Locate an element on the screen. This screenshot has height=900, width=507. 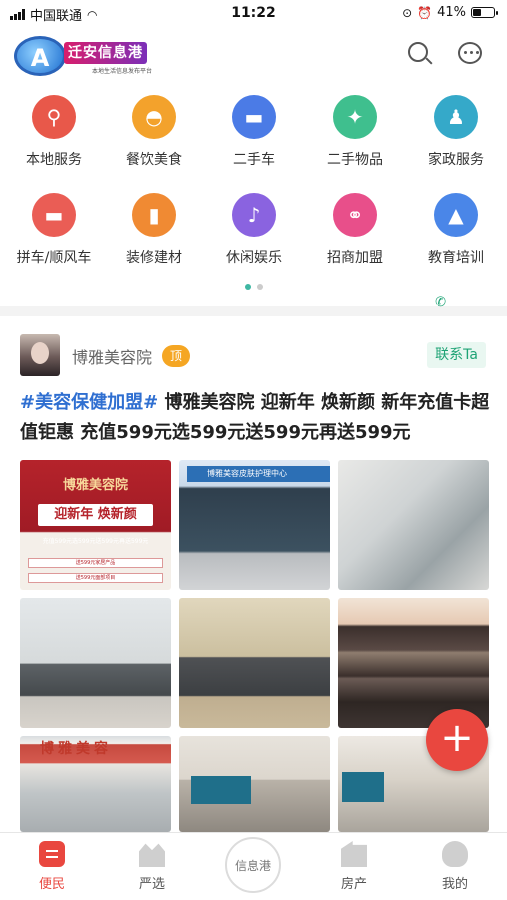
category-item: ▬ 拼车/顺风车 is located at coordinates (54, 230).